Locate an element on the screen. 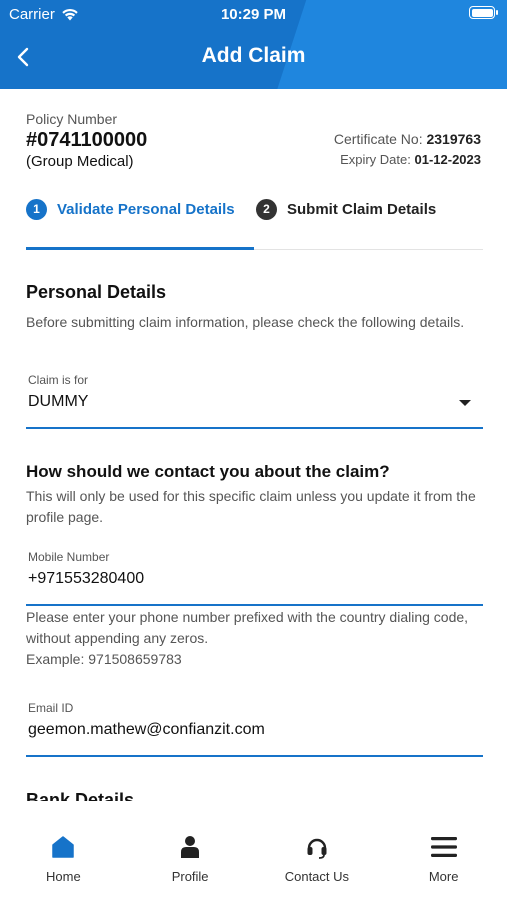  bank-details-title: Bank Details is located at coordinates (80, 795).